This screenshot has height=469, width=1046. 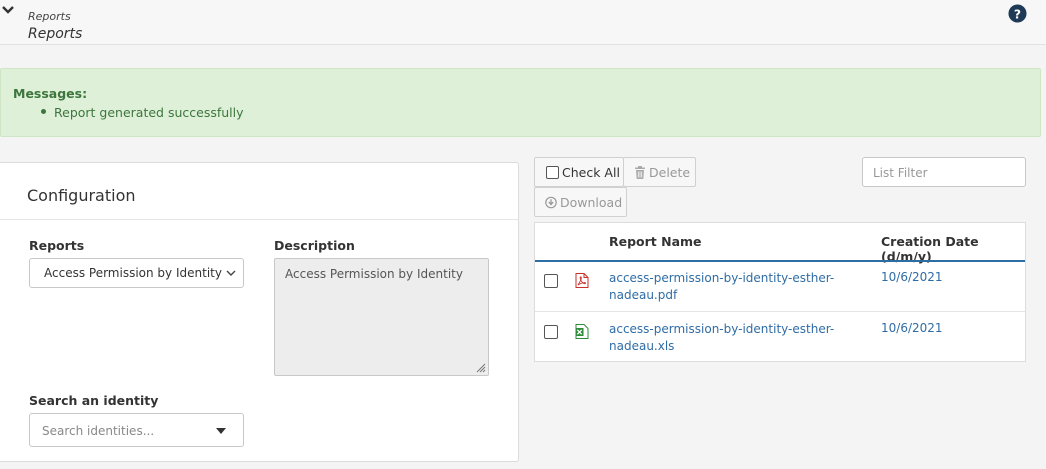 What do you see at coordinates (259, 219) in the screenshot?
I see `divider` at bounding box center [259, 219].